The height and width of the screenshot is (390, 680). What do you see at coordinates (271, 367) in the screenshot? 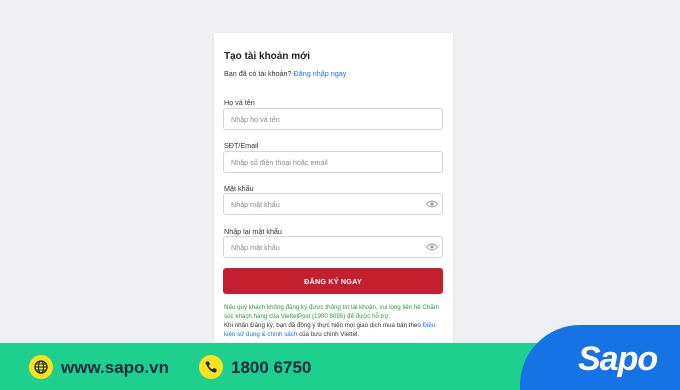
I see `phone-text: 1800 6750` at bounding box center [271, 367].